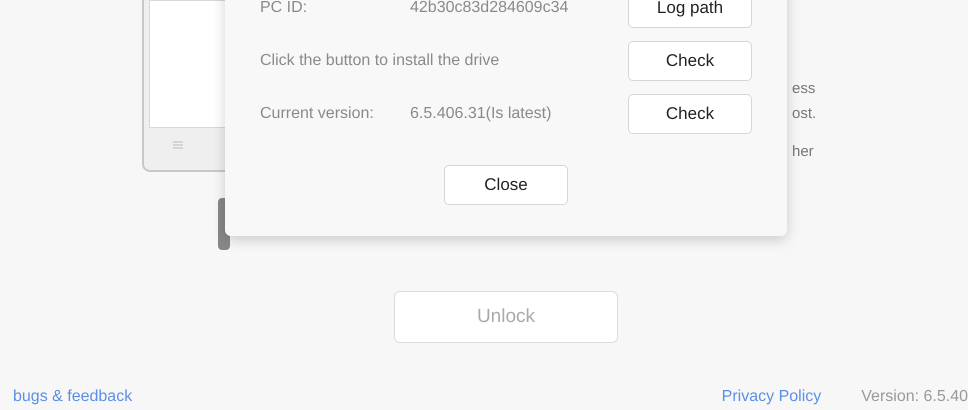  Describe the element at coordinates (317, 114) in the screenshot. I see `row-label: Current version:` at that location.